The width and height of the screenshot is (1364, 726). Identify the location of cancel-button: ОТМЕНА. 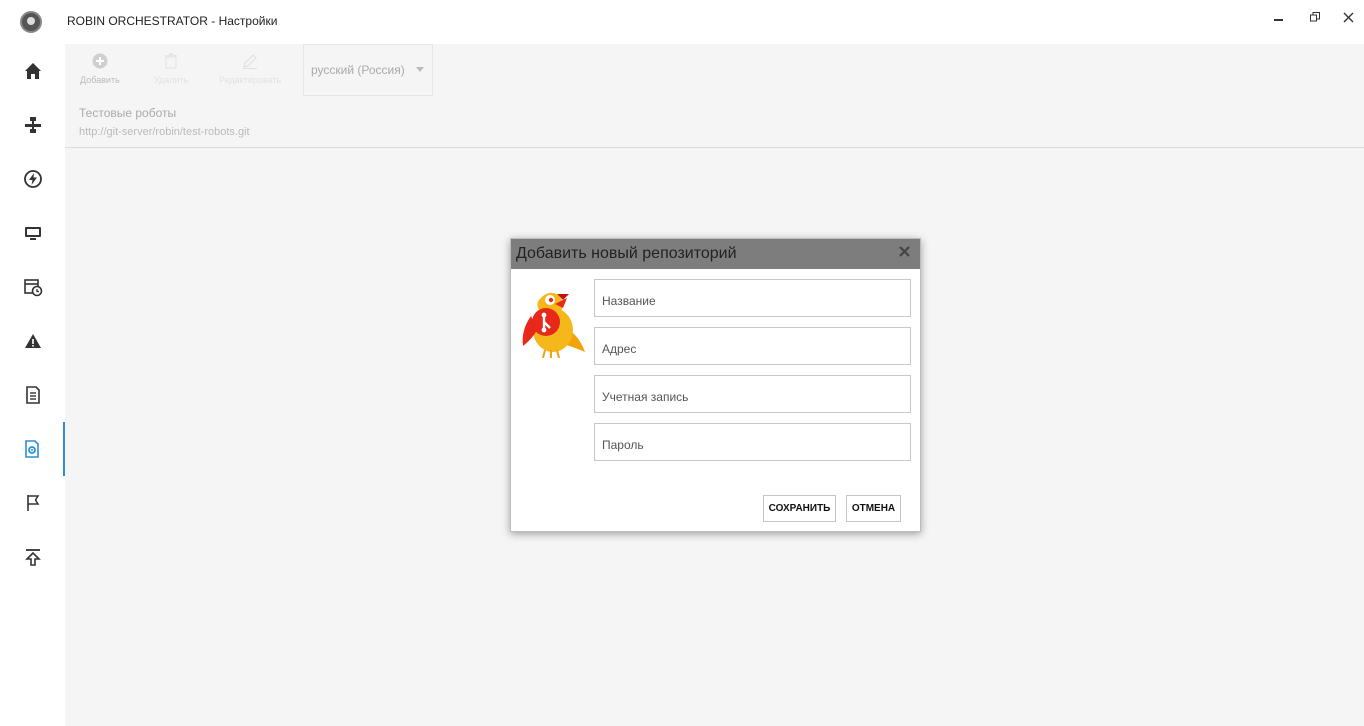
(873, 508).